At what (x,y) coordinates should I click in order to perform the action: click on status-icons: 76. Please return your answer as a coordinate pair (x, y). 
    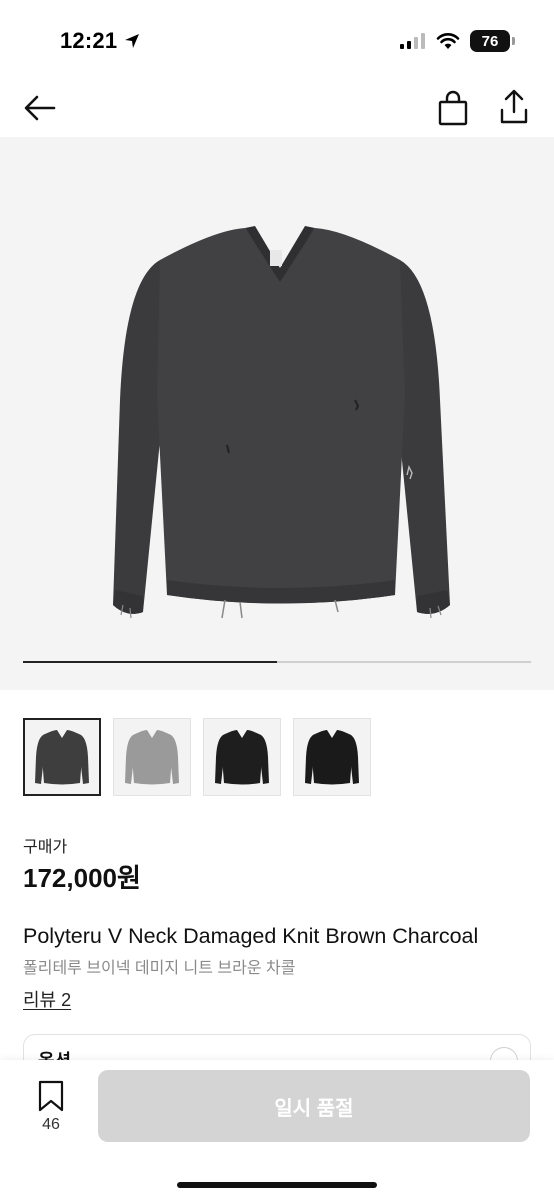
    Looking at the image, I should click on (457, 41).